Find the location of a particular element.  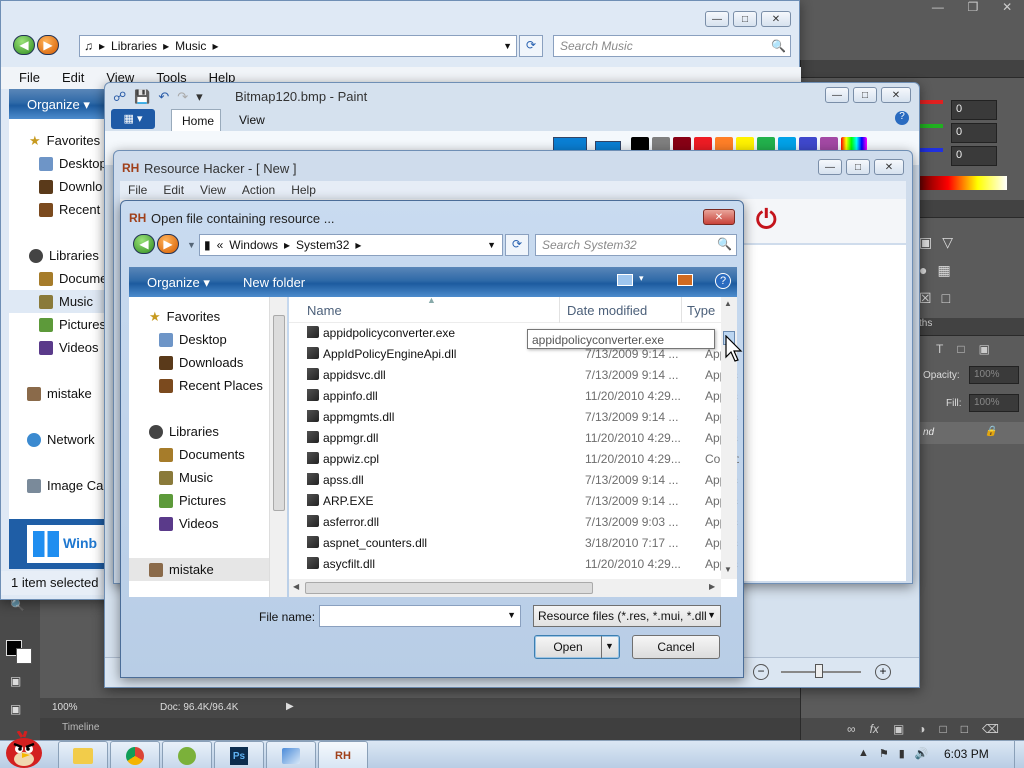

swatch-gray is located at coordinates (661, 144).